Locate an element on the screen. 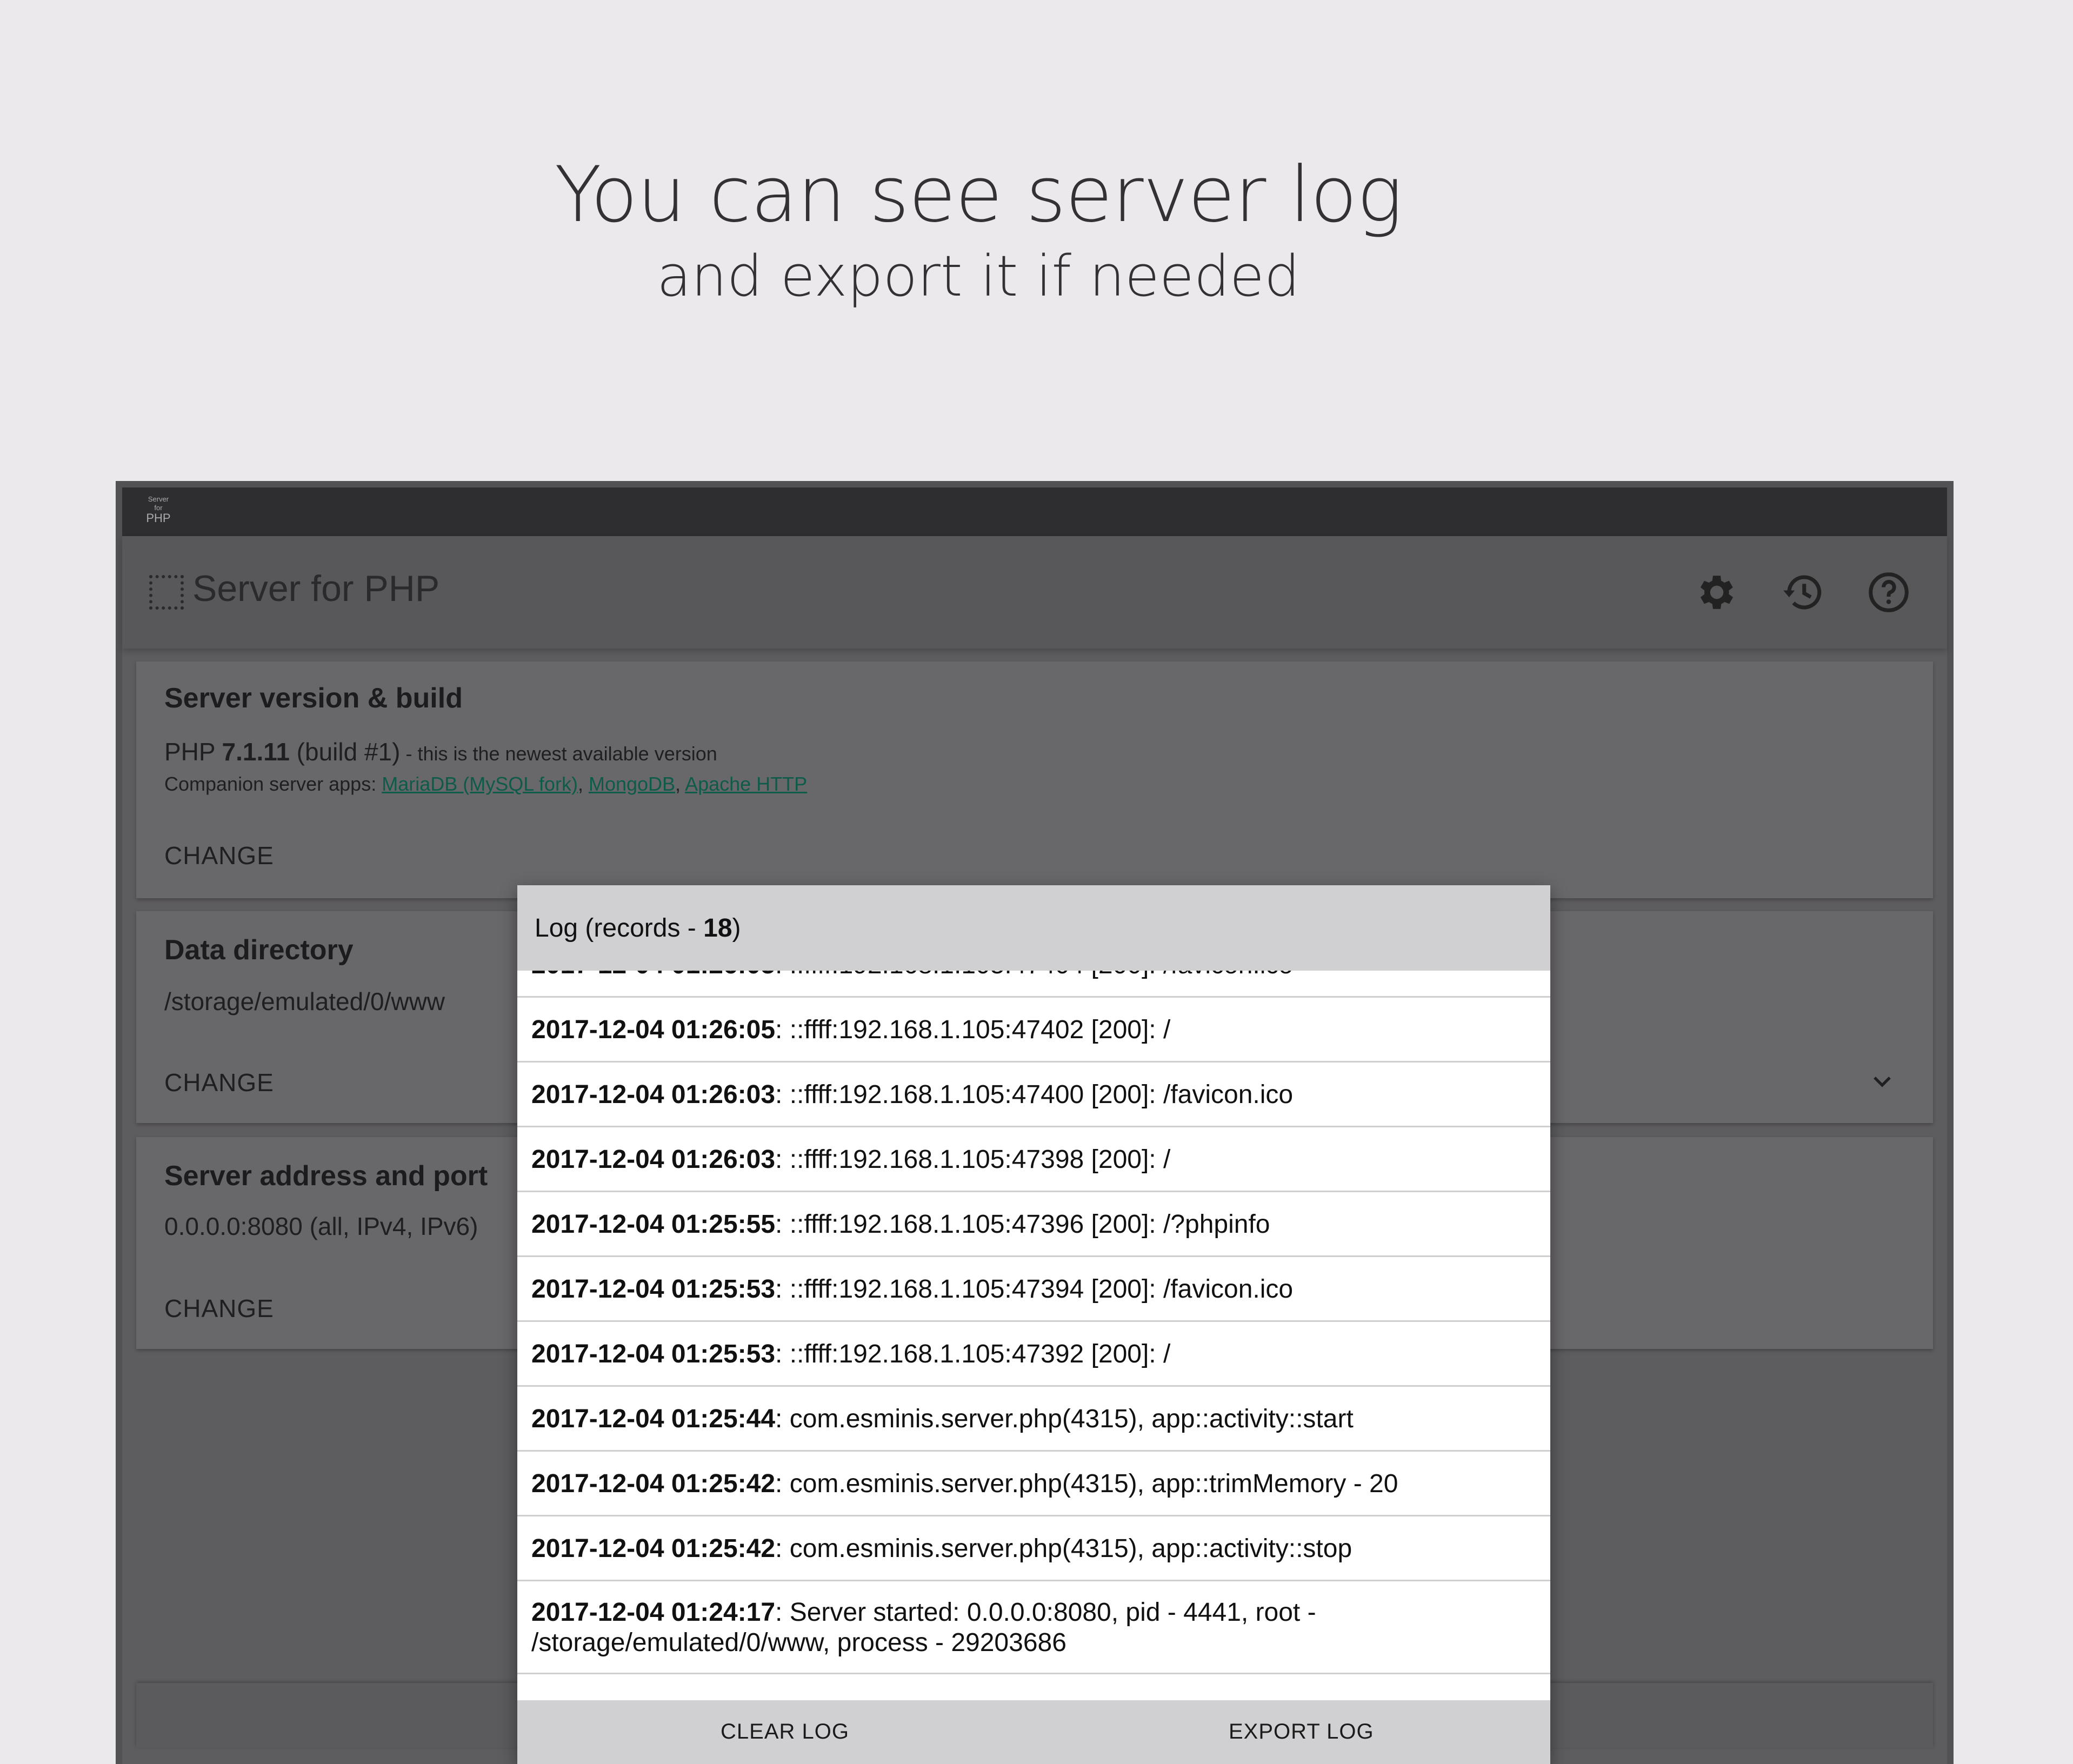 Image resolution: width=2073 pixels, height=1764 pixels. headline-subtitle: and export it if needed is located at coordinates (978, 276).